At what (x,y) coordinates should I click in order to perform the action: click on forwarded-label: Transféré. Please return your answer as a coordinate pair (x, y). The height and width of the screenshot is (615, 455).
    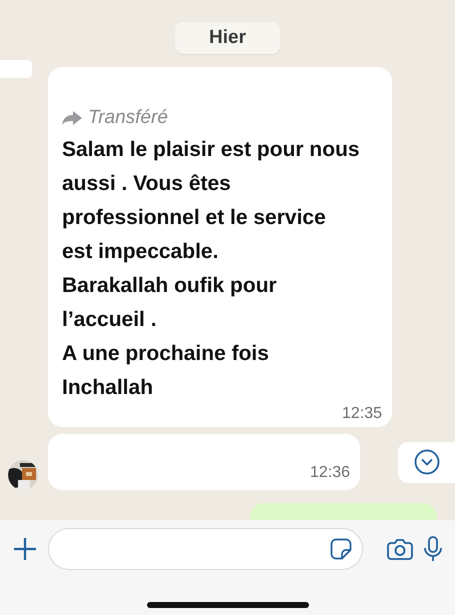
    Looking at the image, I should click on (128, 118).